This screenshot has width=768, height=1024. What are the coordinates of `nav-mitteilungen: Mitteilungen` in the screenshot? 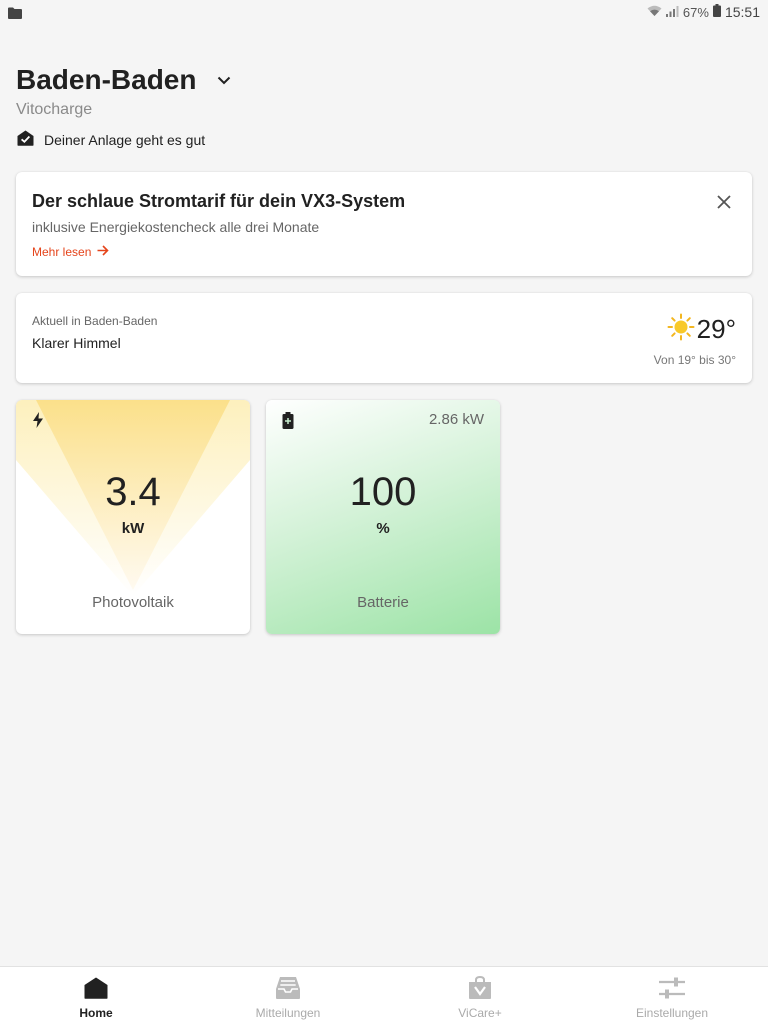 It's located at (288, 995).